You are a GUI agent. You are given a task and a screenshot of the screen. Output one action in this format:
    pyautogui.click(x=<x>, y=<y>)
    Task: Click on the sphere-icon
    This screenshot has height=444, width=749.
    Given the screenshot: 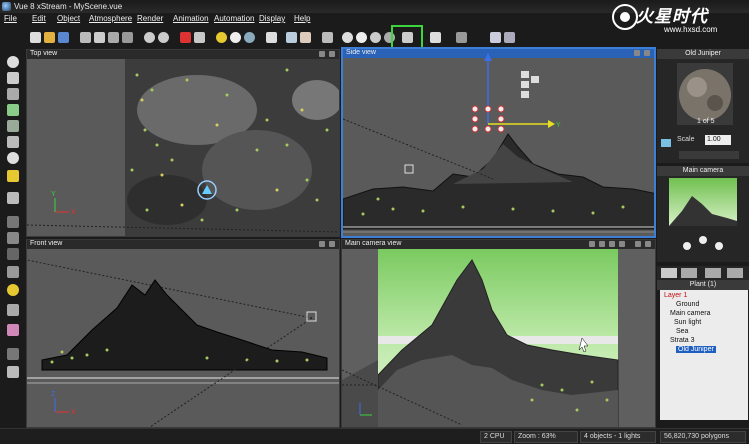 What is the action you would take?
    pyautogui.click(x=347, y=37)
    